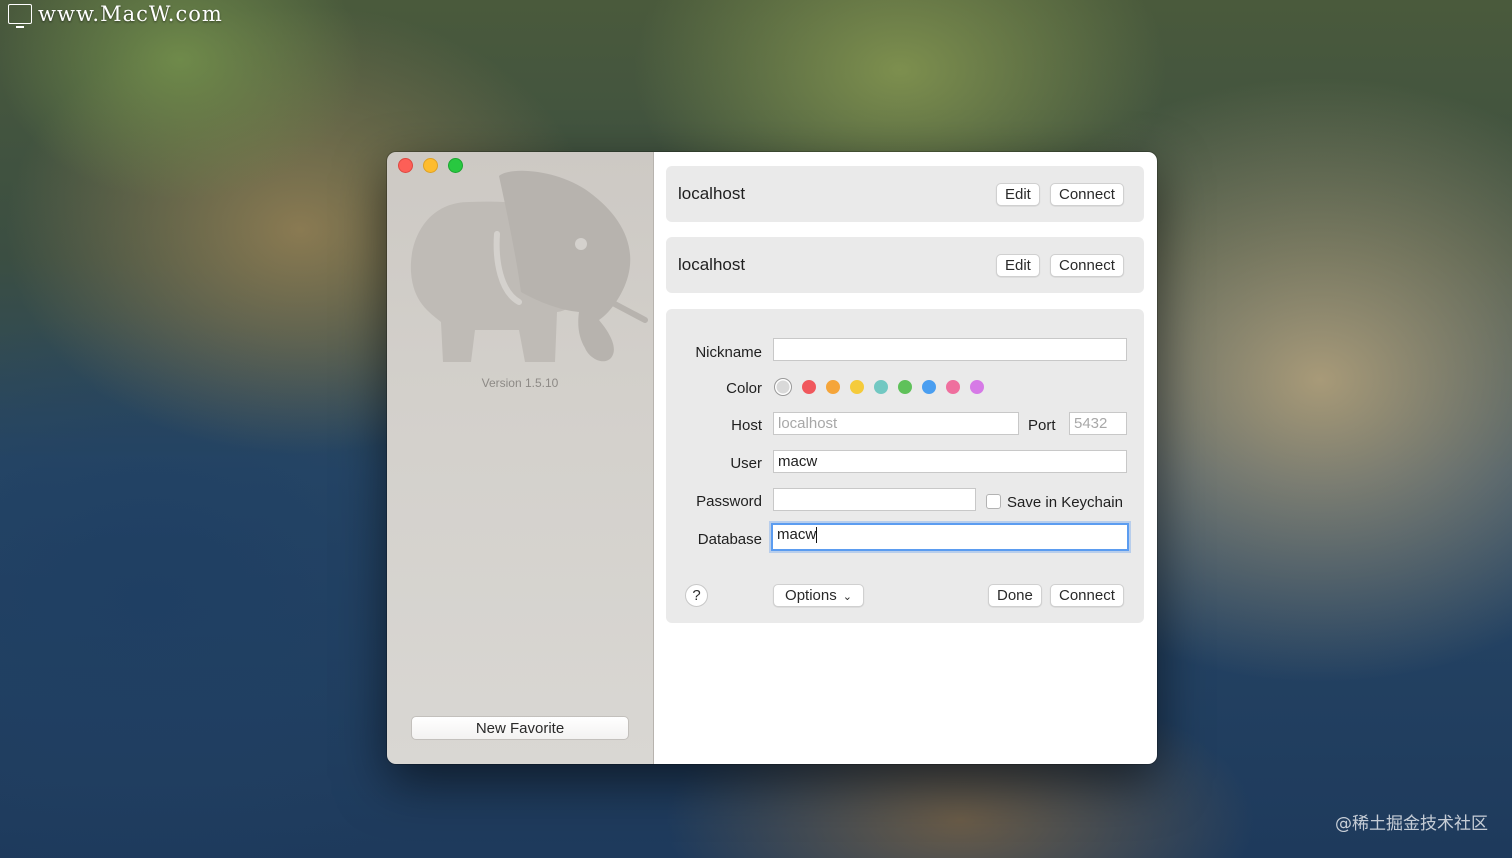  I want to click on save-keychain-checkbox, so click(993, 501).